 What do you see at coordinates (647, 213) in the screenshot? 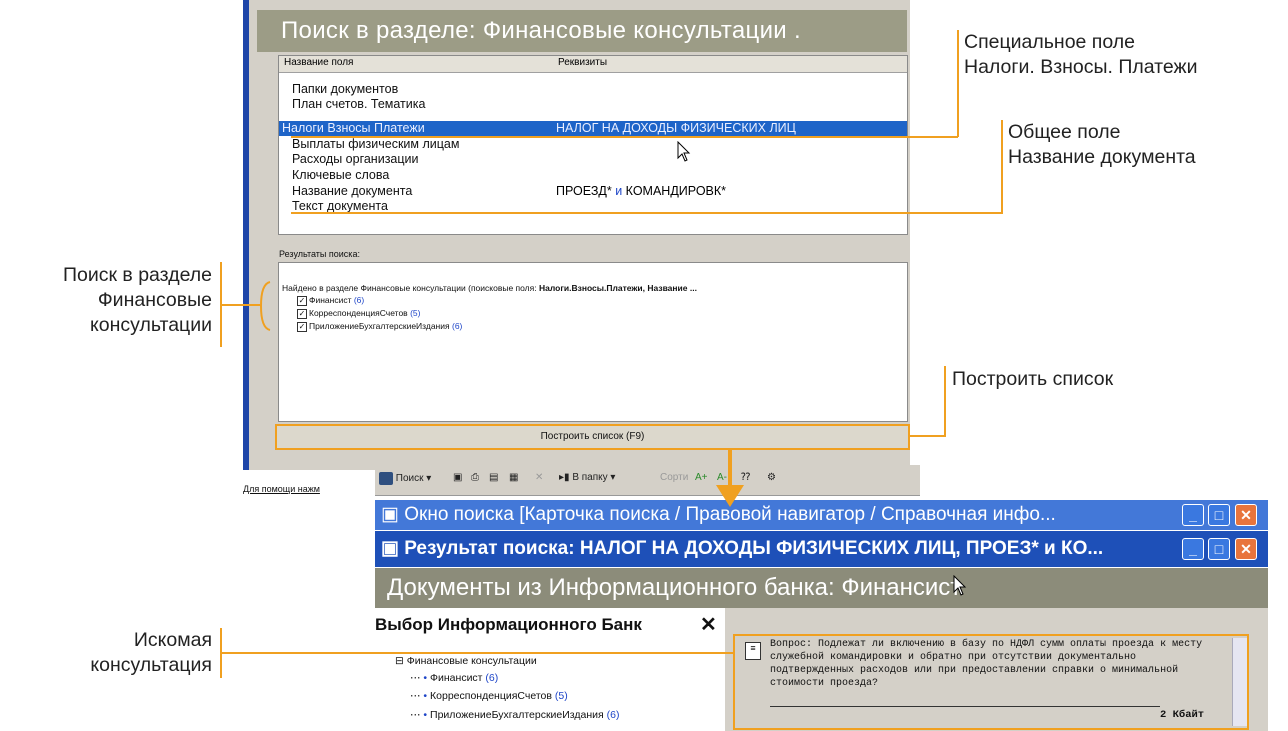
I see `underline-docname` at bounding box center [647, 213].